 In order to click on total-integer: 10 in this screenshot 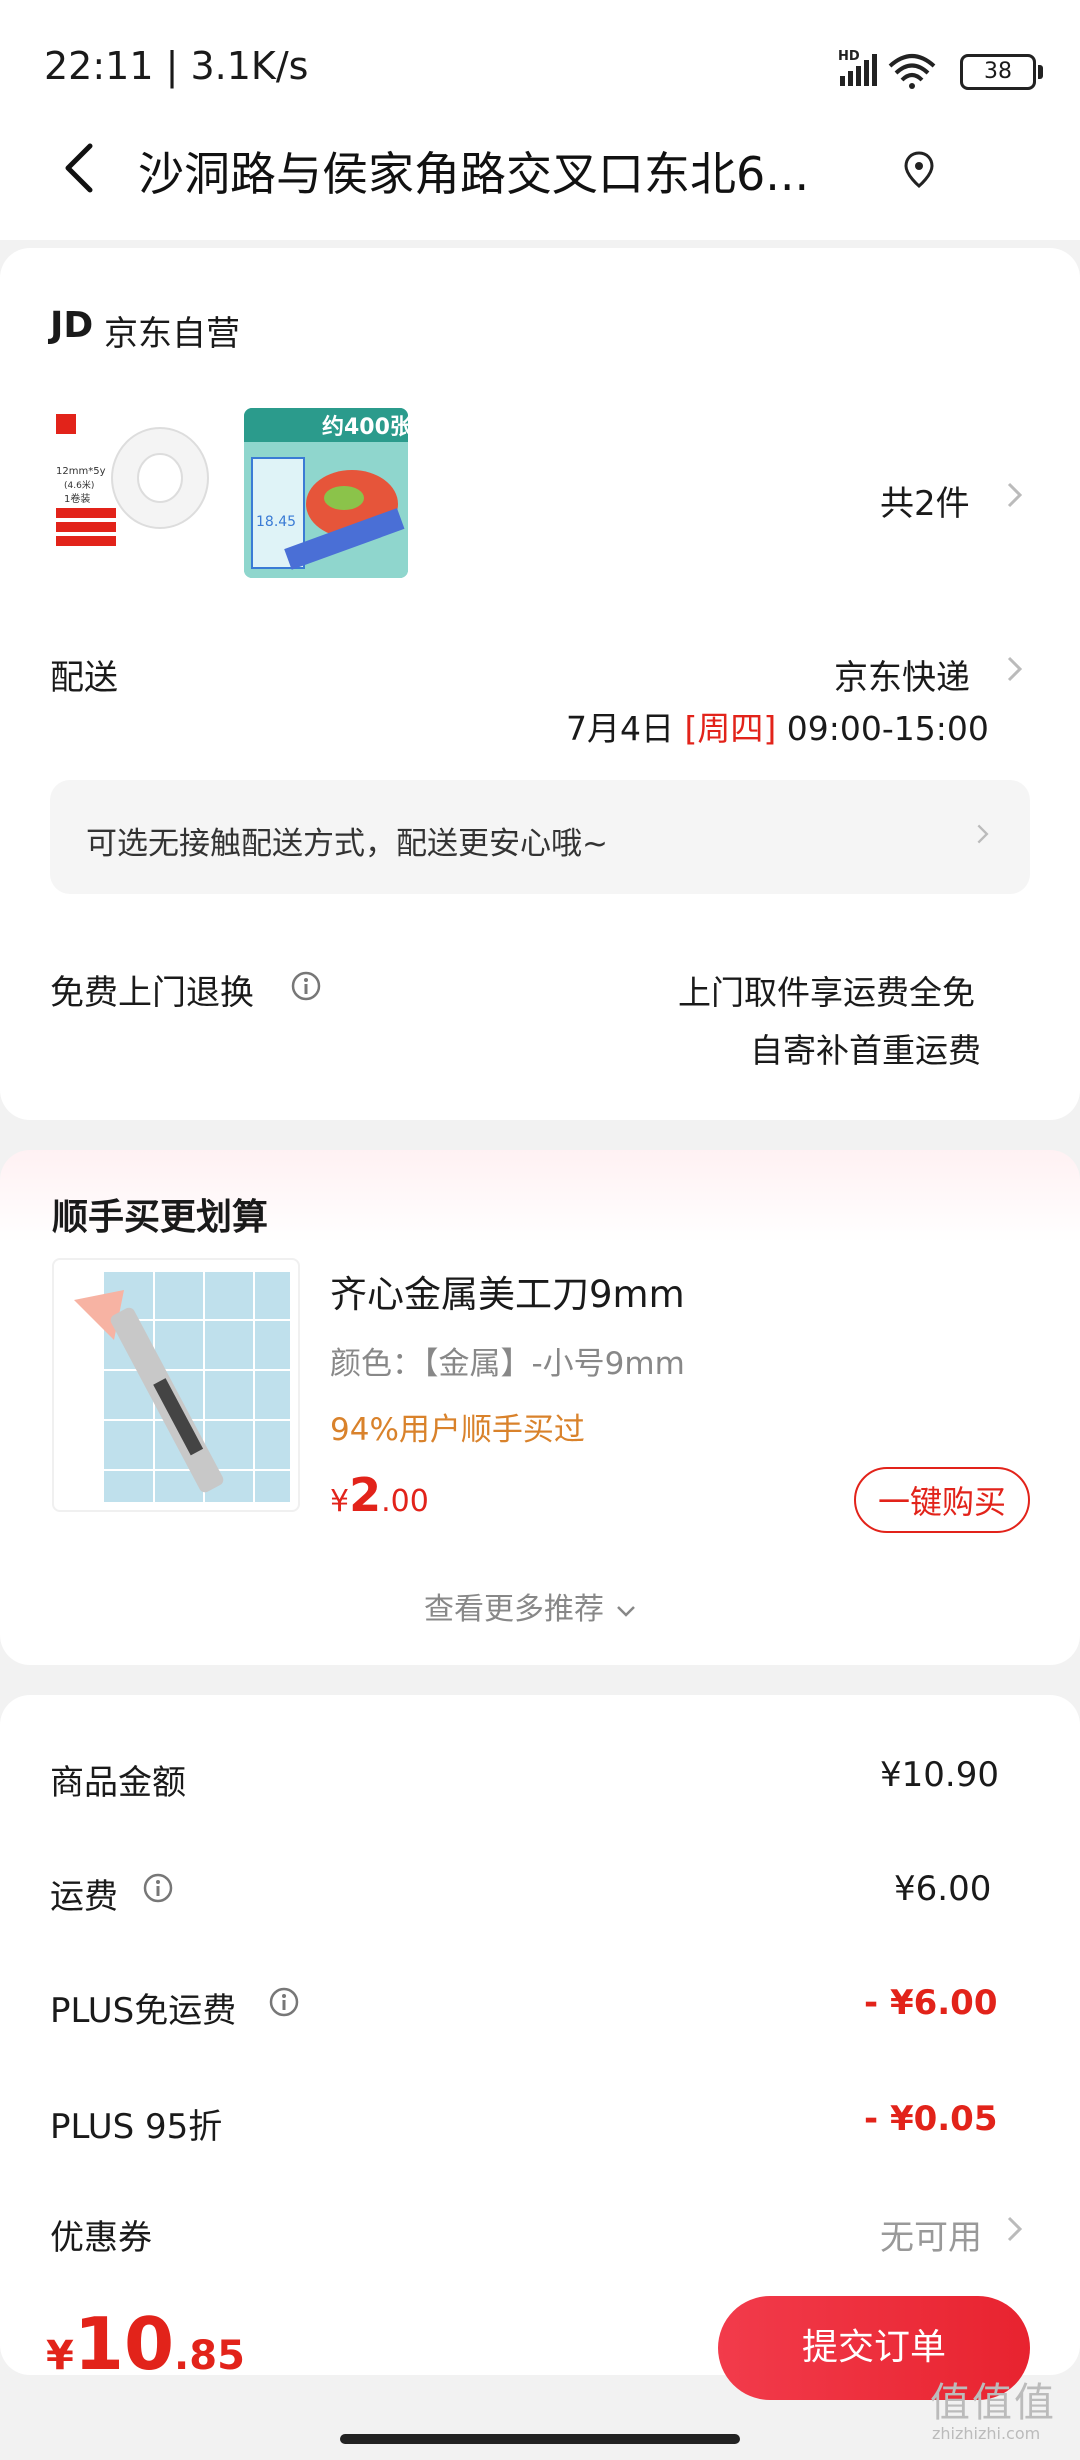, I will do `click(124, 2344)`.